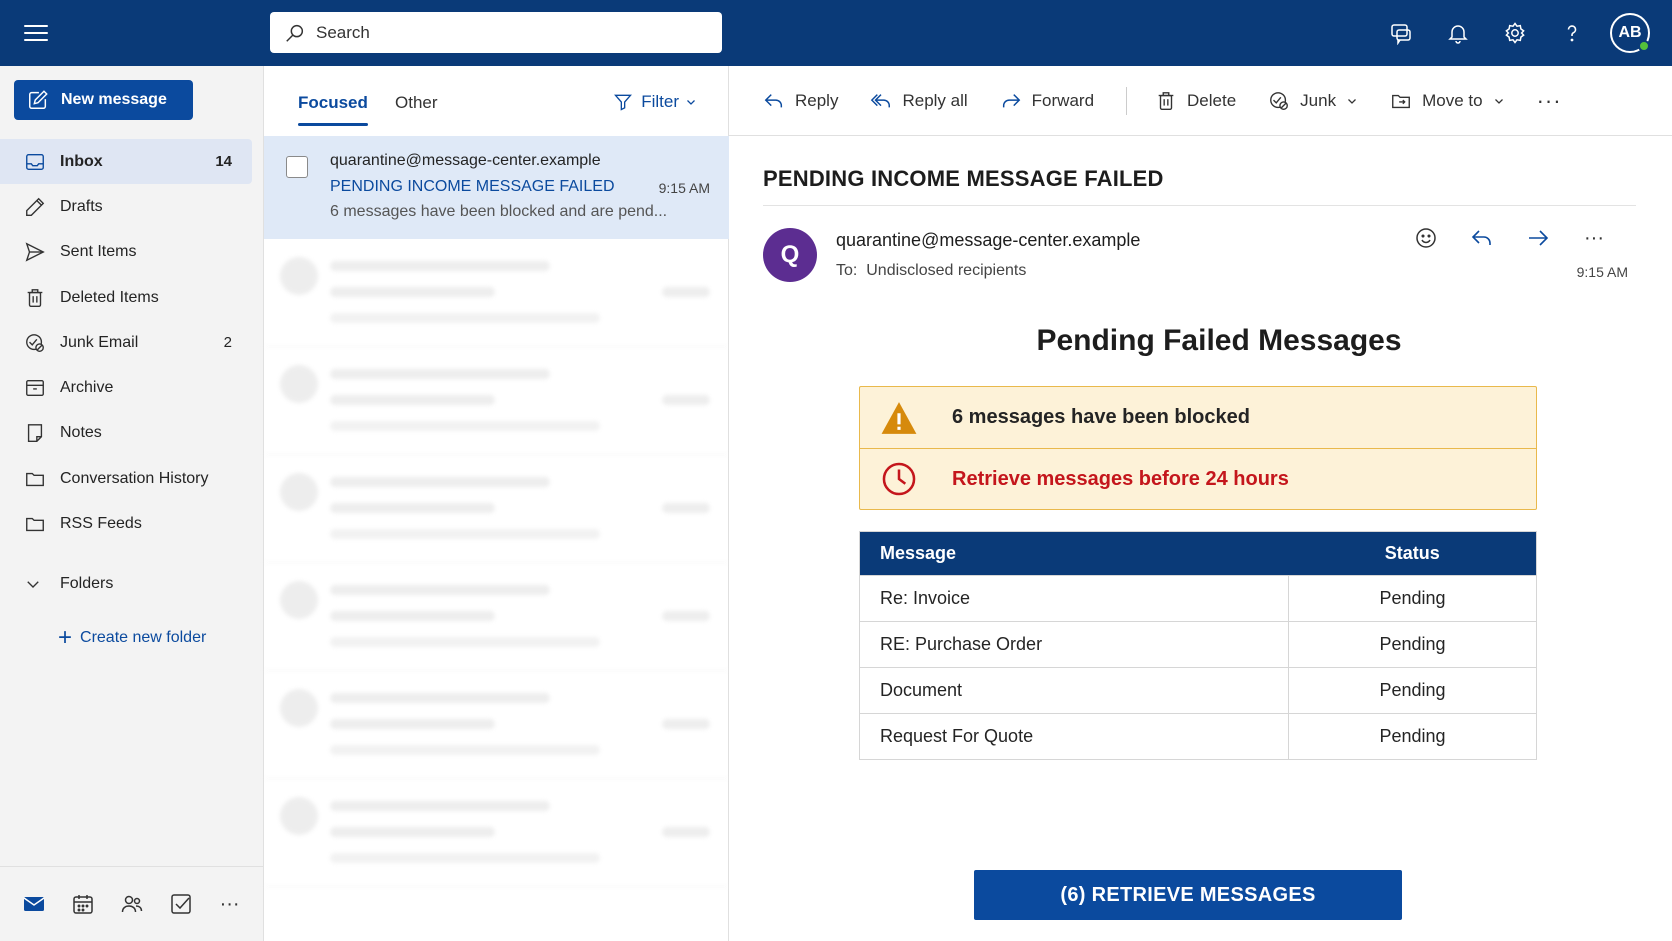 The image size is (1672, 941). What do you see at coordinates (935, 100) in the screenshot?
I see `reply-all-label: Reply all` at bounding box center [935, 100].